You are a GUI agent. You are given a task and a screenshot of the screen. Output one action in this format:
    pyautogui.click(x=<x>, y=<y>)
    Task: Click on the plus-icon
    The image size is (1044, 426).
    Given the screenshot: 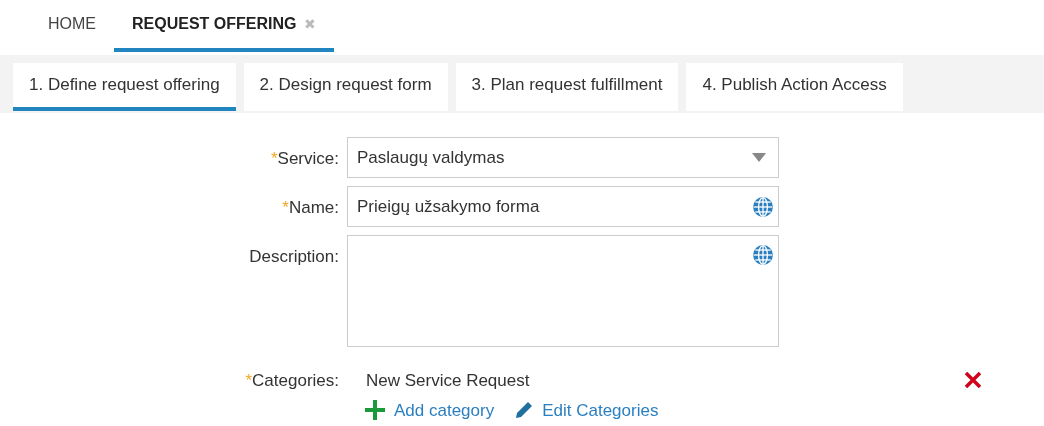 What is the action you would take?
    pyautogui.click(x=375, y=410)
    